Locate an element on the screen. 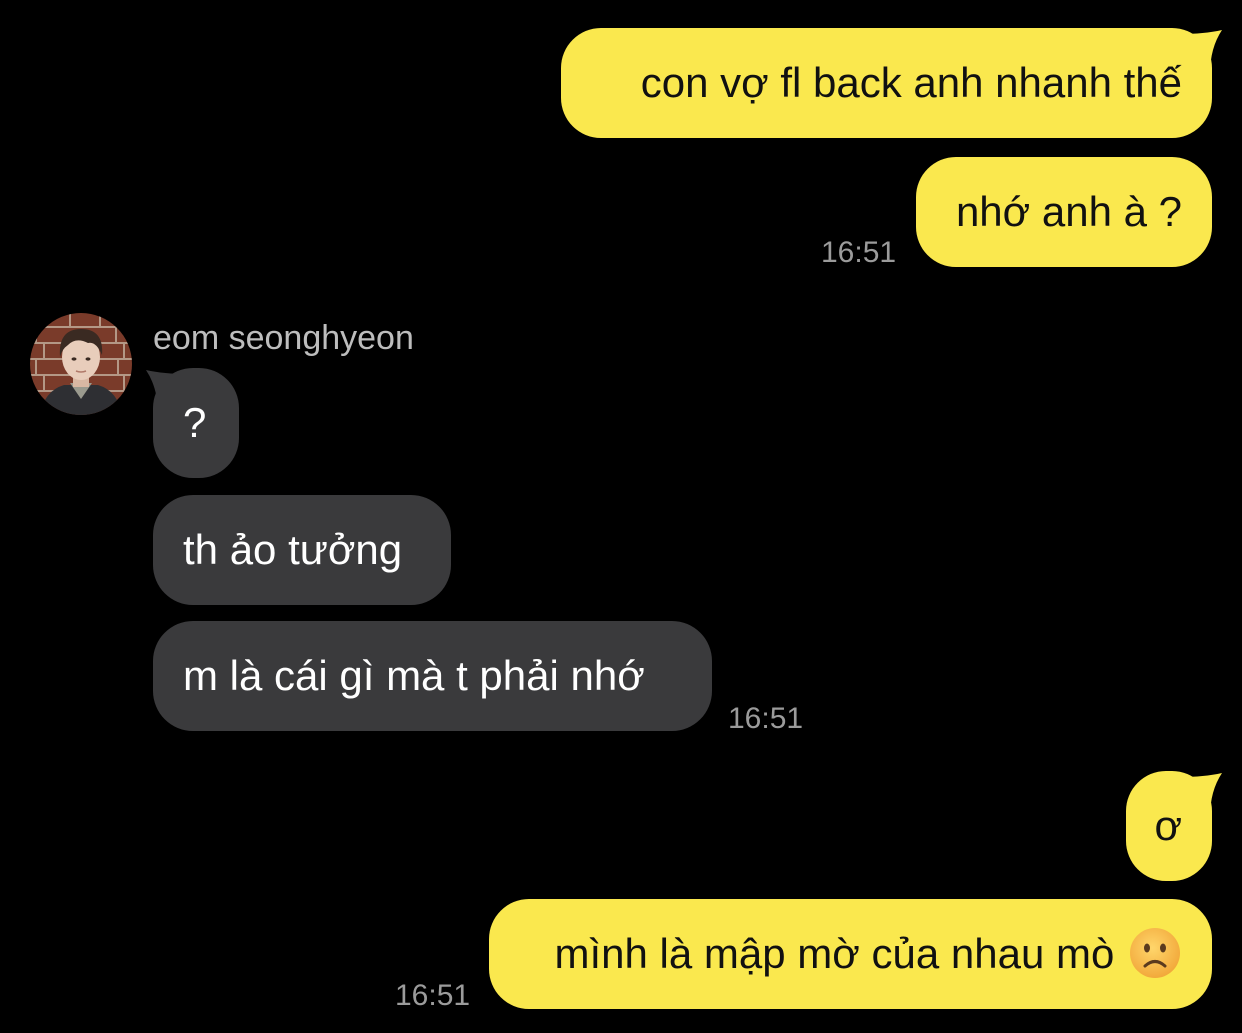  contact-avatar is located at coordinates (81, 364).